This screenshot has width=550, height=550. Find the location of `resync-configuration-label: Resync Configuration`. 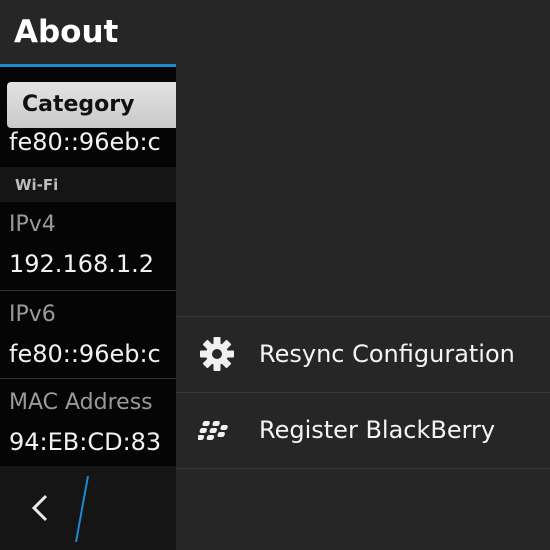

resync-configuration-label: Resync Configuration is located at coordinates (387, 354).